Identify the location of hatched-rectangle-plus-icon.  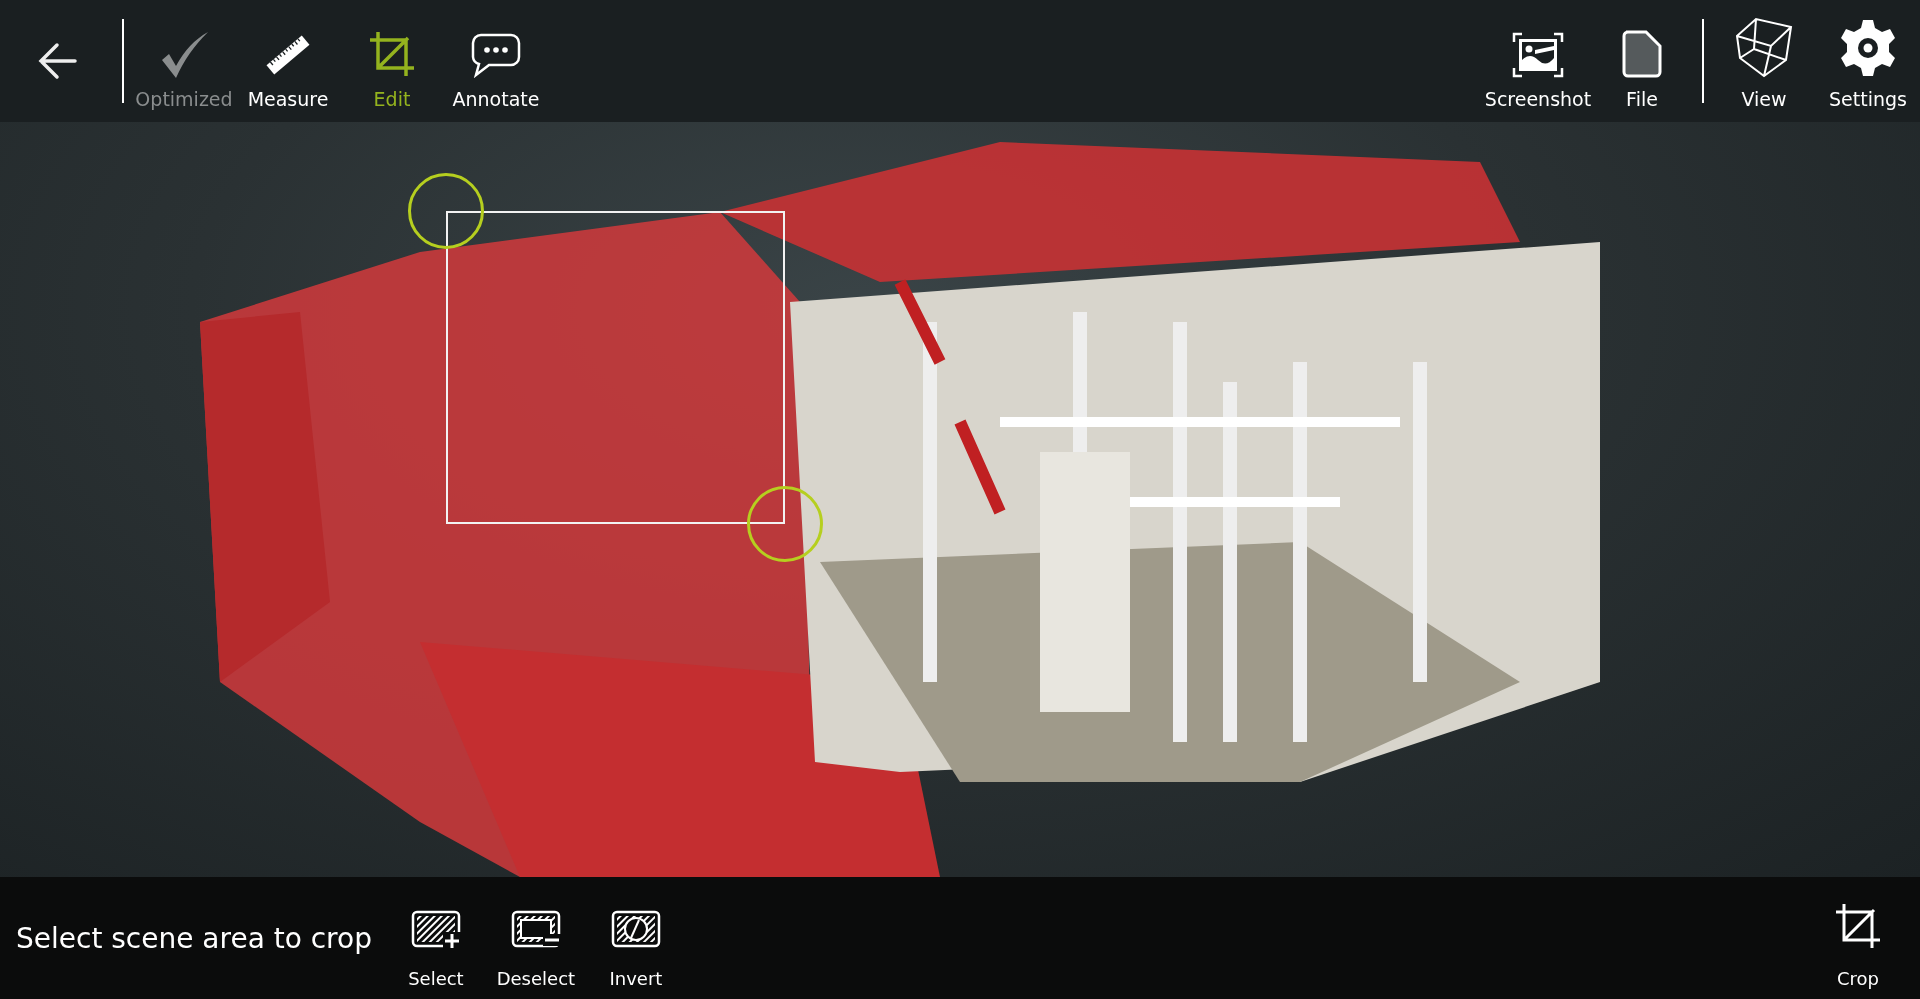
(435, 930).